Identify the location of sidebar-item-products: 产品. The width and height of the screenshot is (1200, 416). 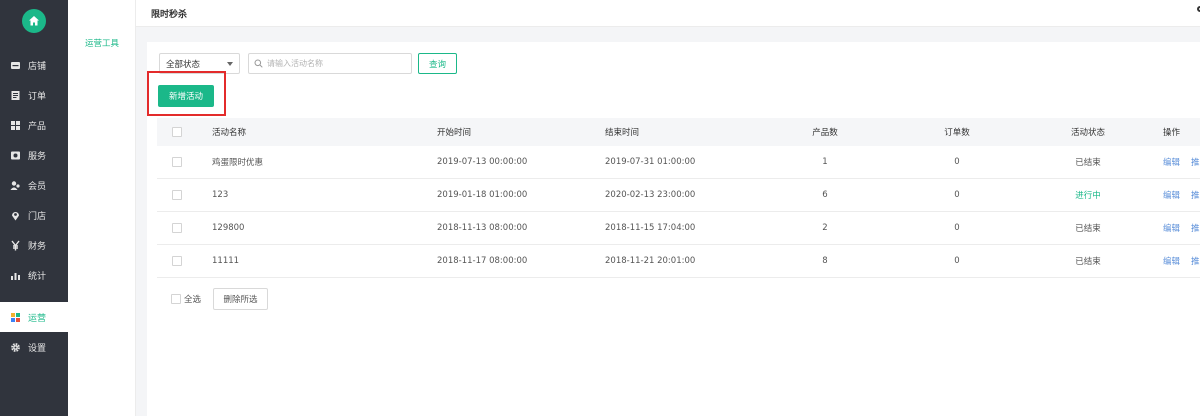
(34, 125).